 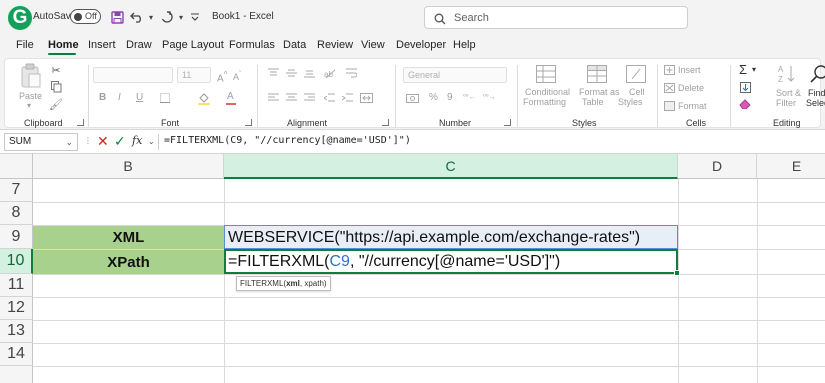 What do you see at coordinates (291, 73) in the screenshot?
I see `align-middle-icon` at bounding box center [291, 73].